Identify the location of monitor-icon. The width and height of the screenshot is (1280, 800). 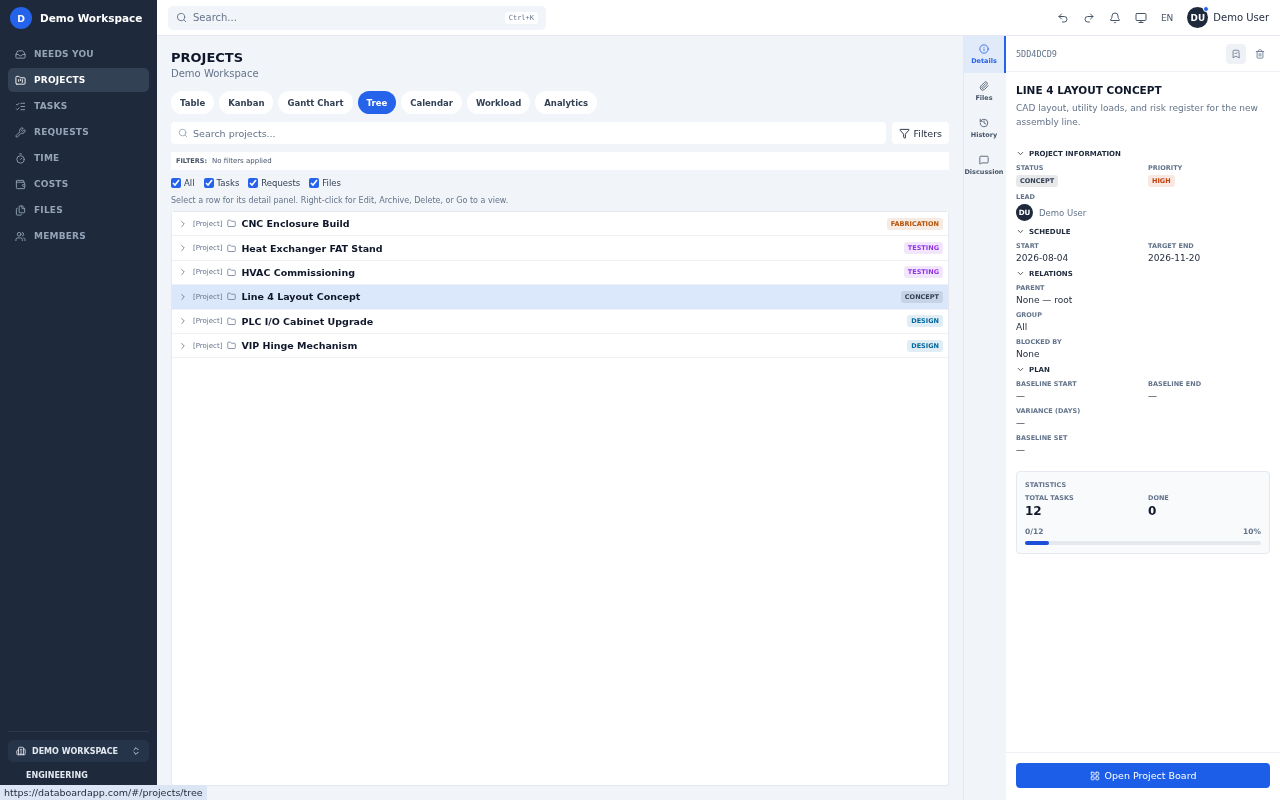
(1140, 17).